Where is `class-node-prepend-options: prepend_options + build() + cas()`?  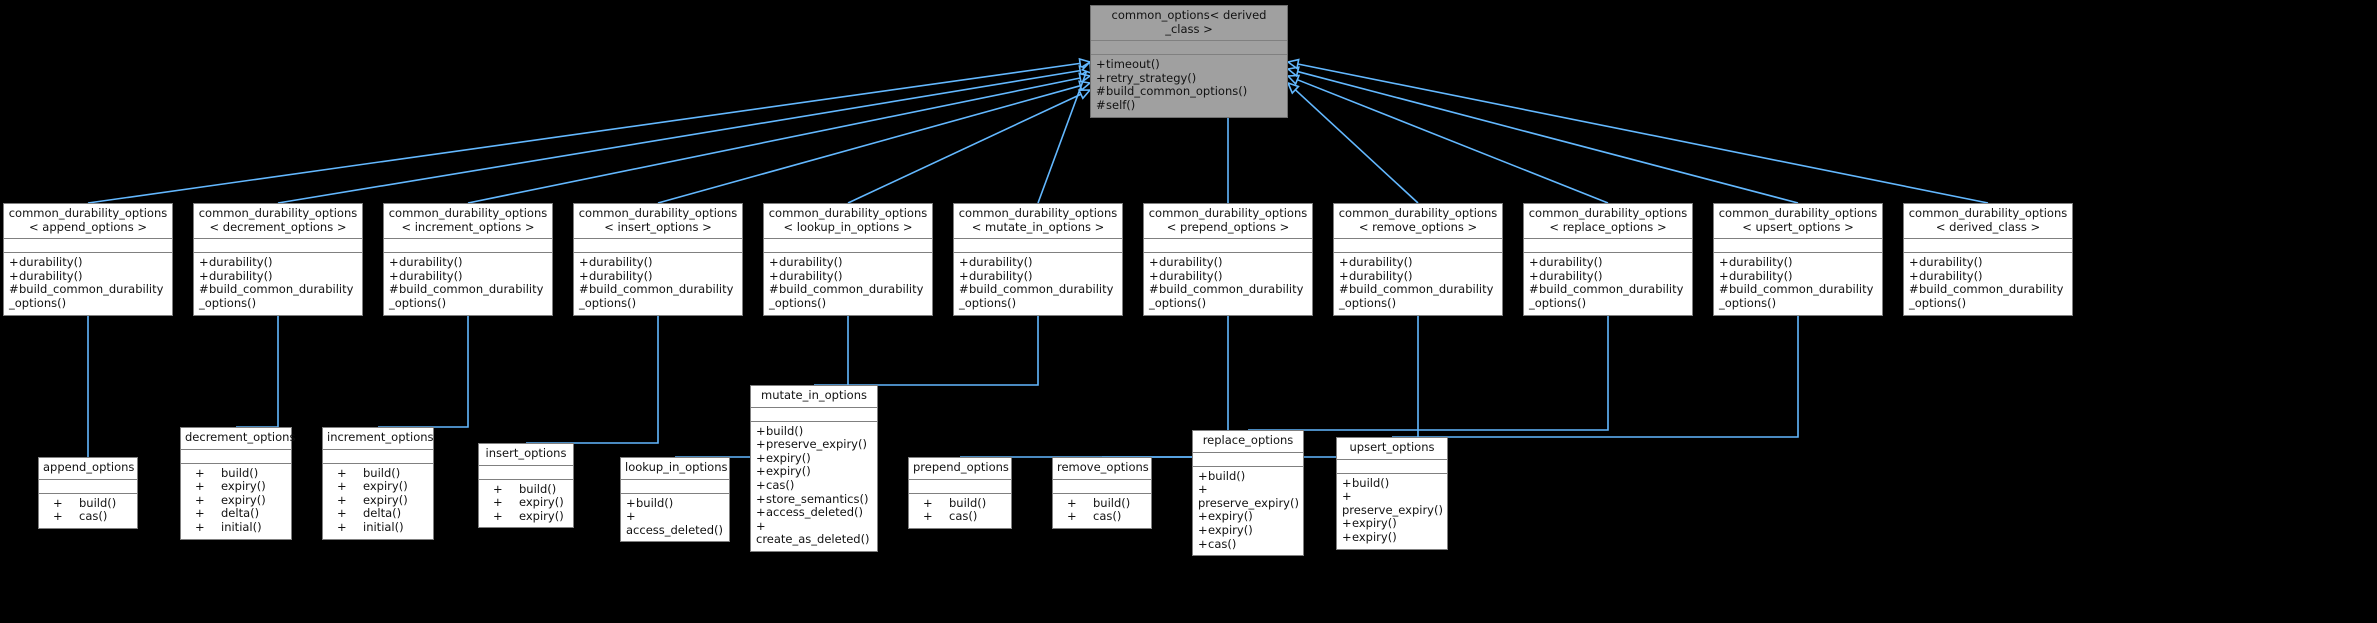
class-node-prepend-options: prepend_options + build() + cas() is located at coordinates (960, 493).